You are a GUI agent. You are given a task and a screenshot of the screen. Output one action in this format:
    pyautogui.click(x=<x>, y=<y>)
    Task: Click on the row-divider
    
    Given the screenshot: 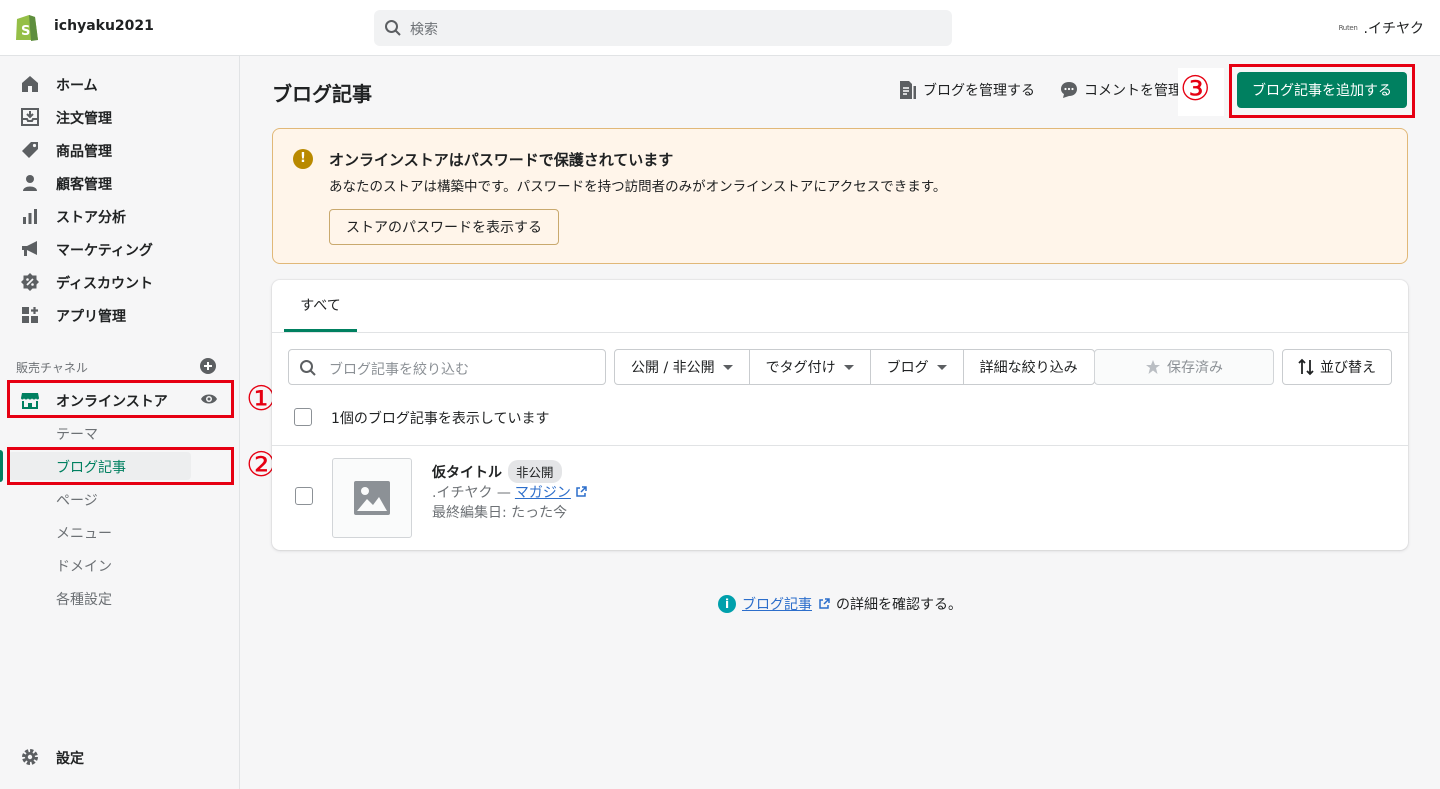 What is the action you would take?
    pyautogui.click(x=840, y=445)
    